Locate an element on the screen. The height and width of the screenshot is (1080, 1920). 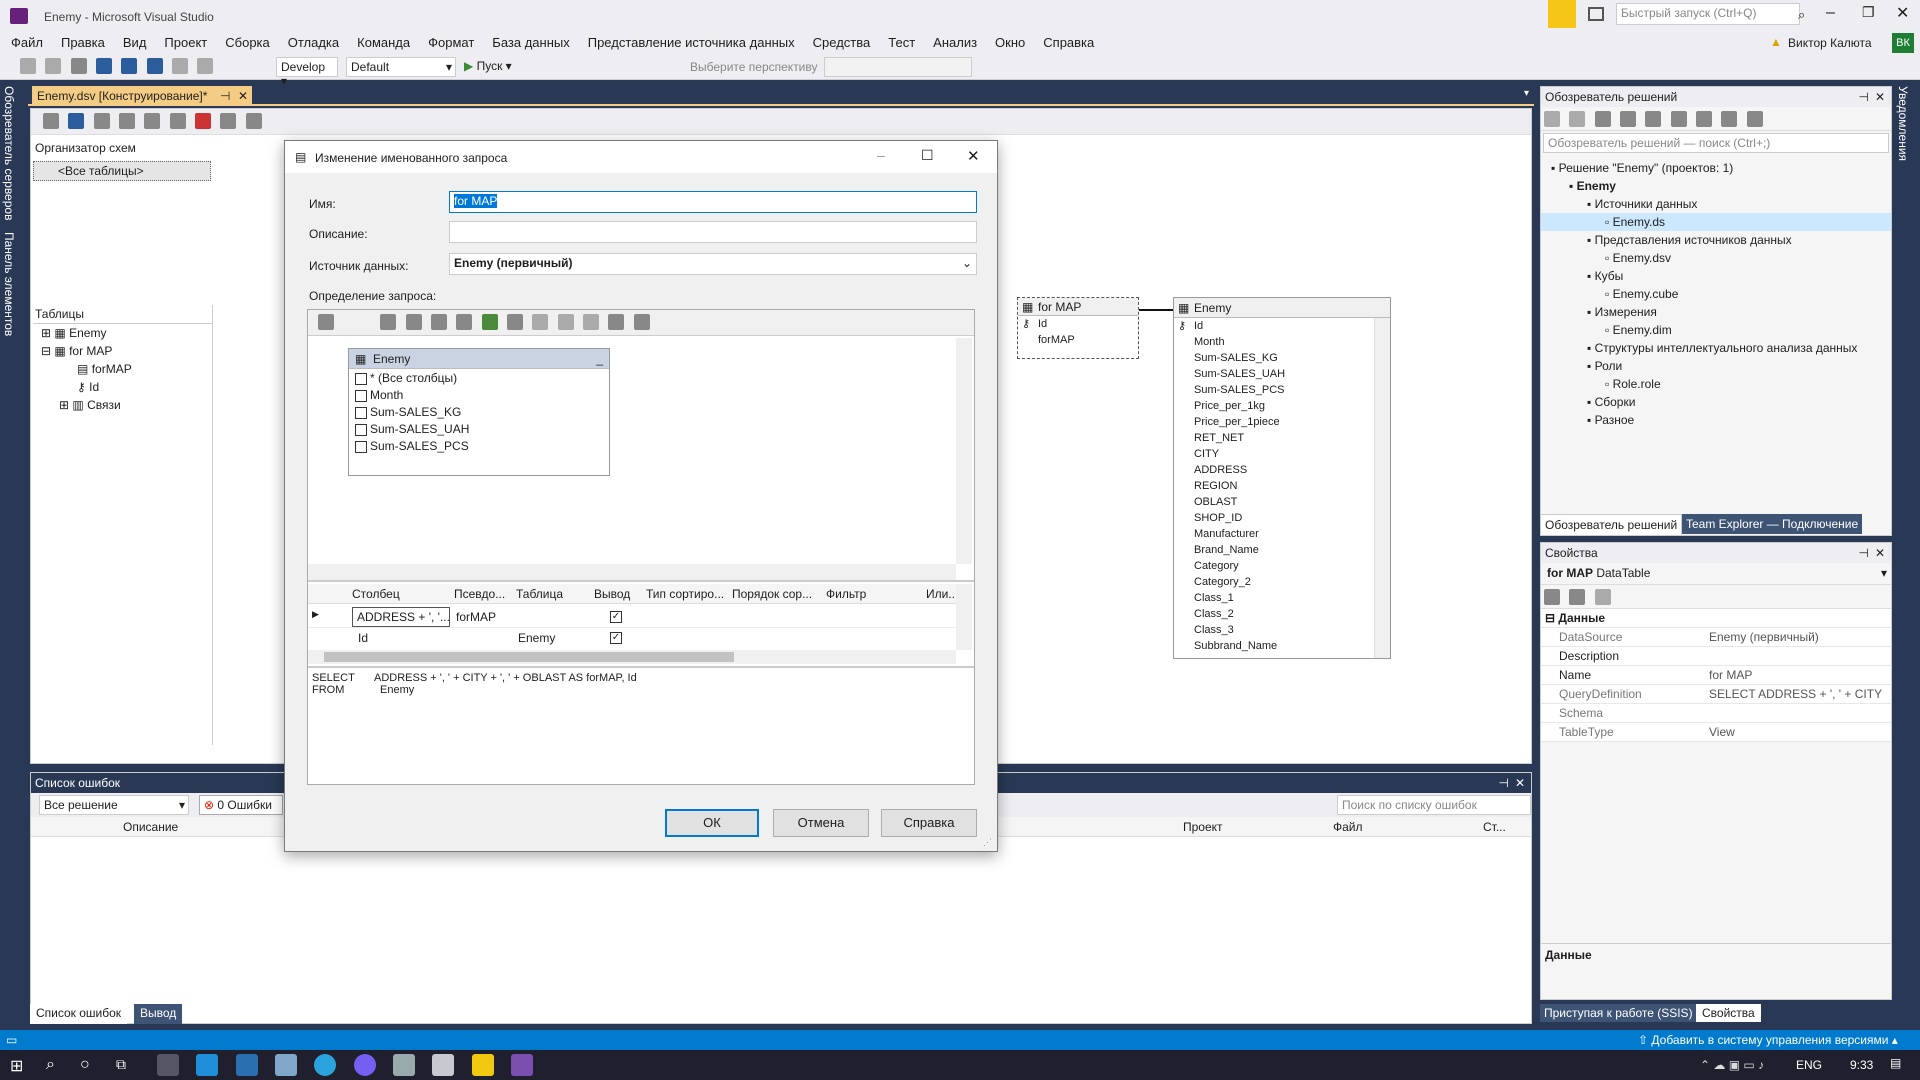
tab-solution-explorer: Обозреватель решений is located at coordinates (1611, 525).